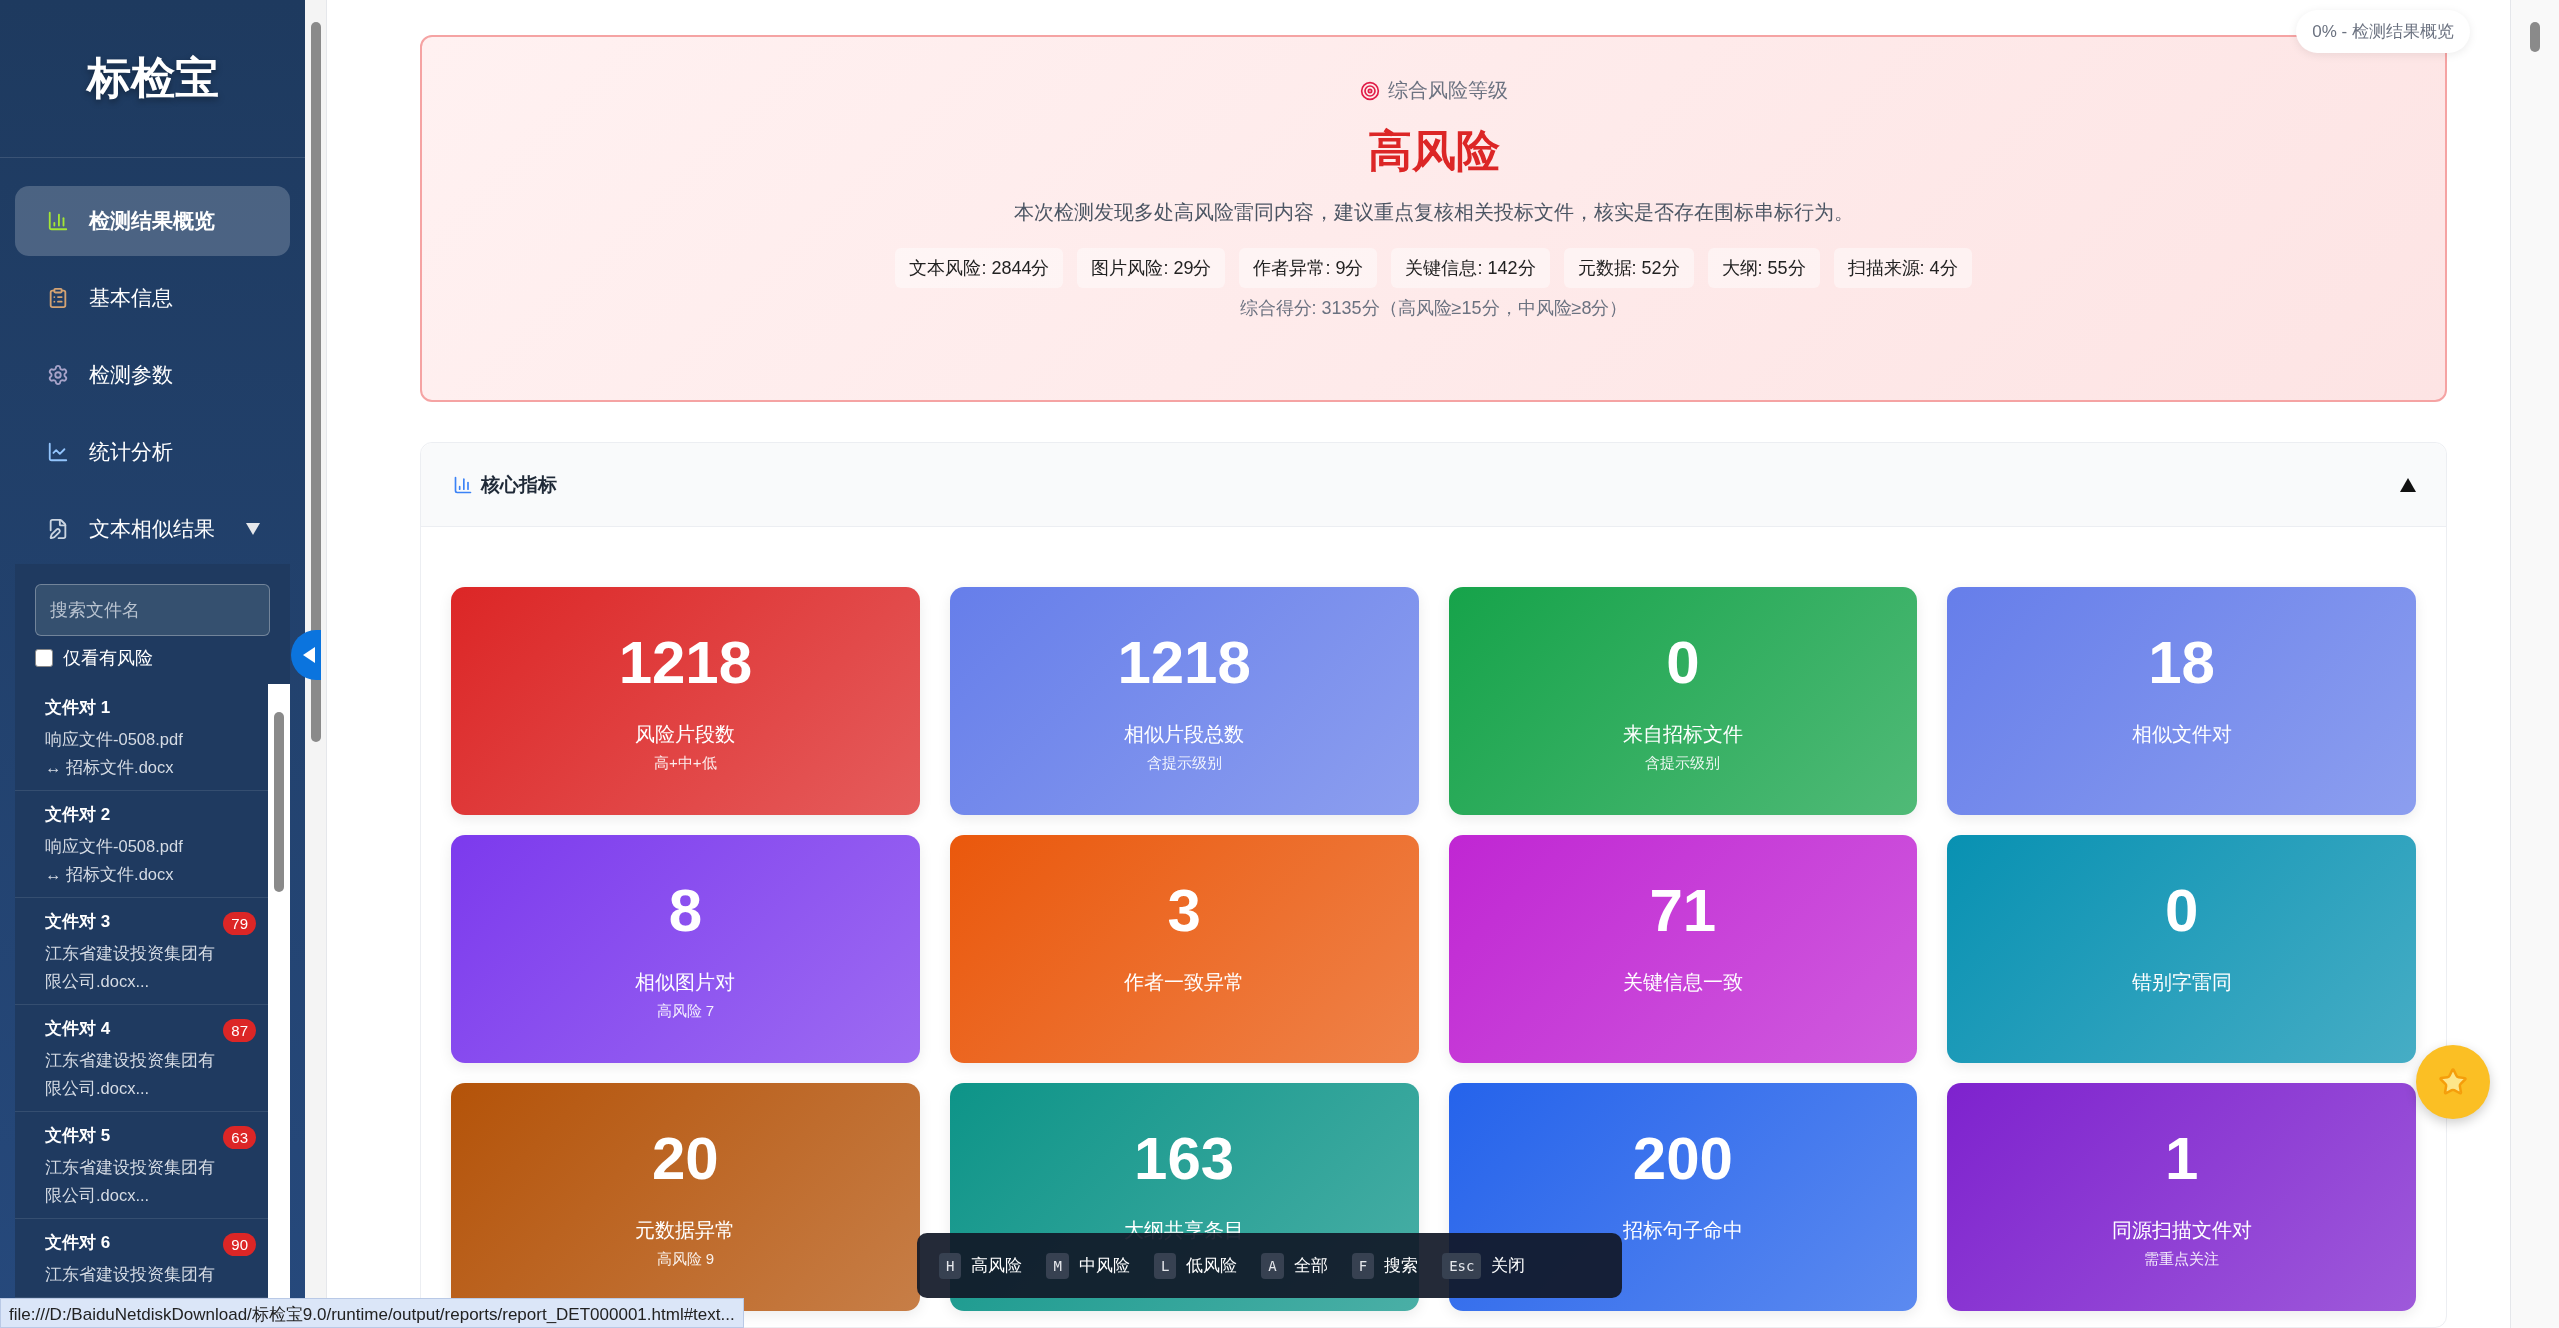 The height and width of the screenshot is (1328, 2559). What do you see at coordinates (1310, 1266) in the screenshot?
I see `shortcut-label: 全部` at bounding box center [1310, 1266].